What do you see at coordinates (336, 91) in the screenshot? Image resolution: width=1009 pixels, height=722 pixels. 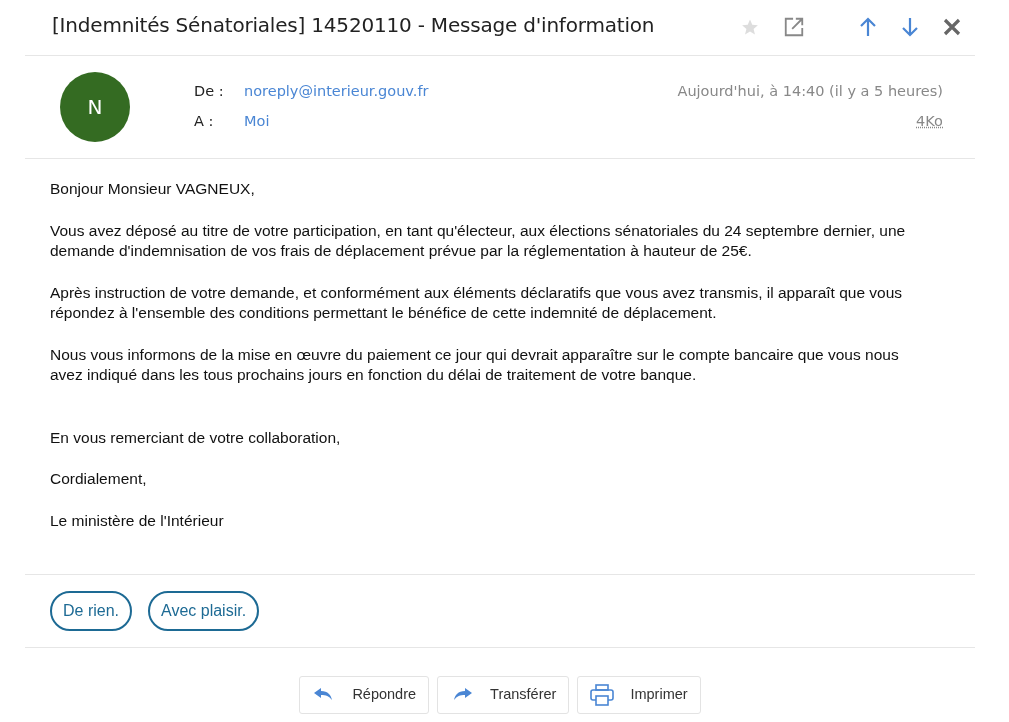 I see `sender-link: noreply@interieur.gouv.fr` at bounding box center [336, 91].